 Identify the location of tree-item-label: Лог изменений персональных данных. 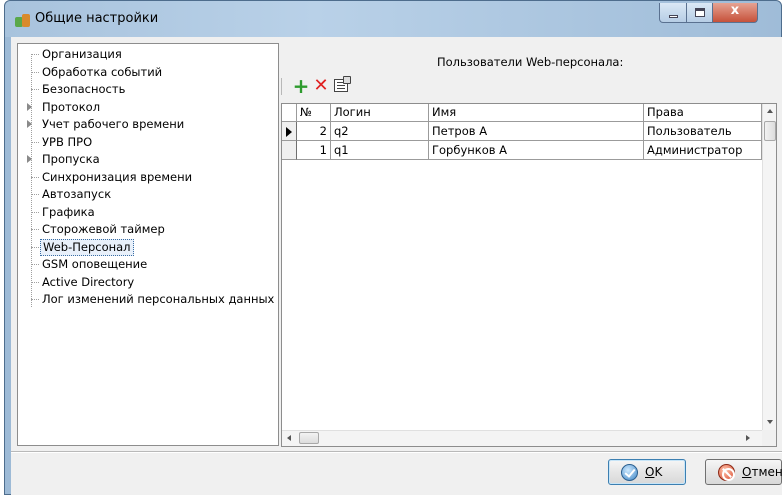
(158, 299).